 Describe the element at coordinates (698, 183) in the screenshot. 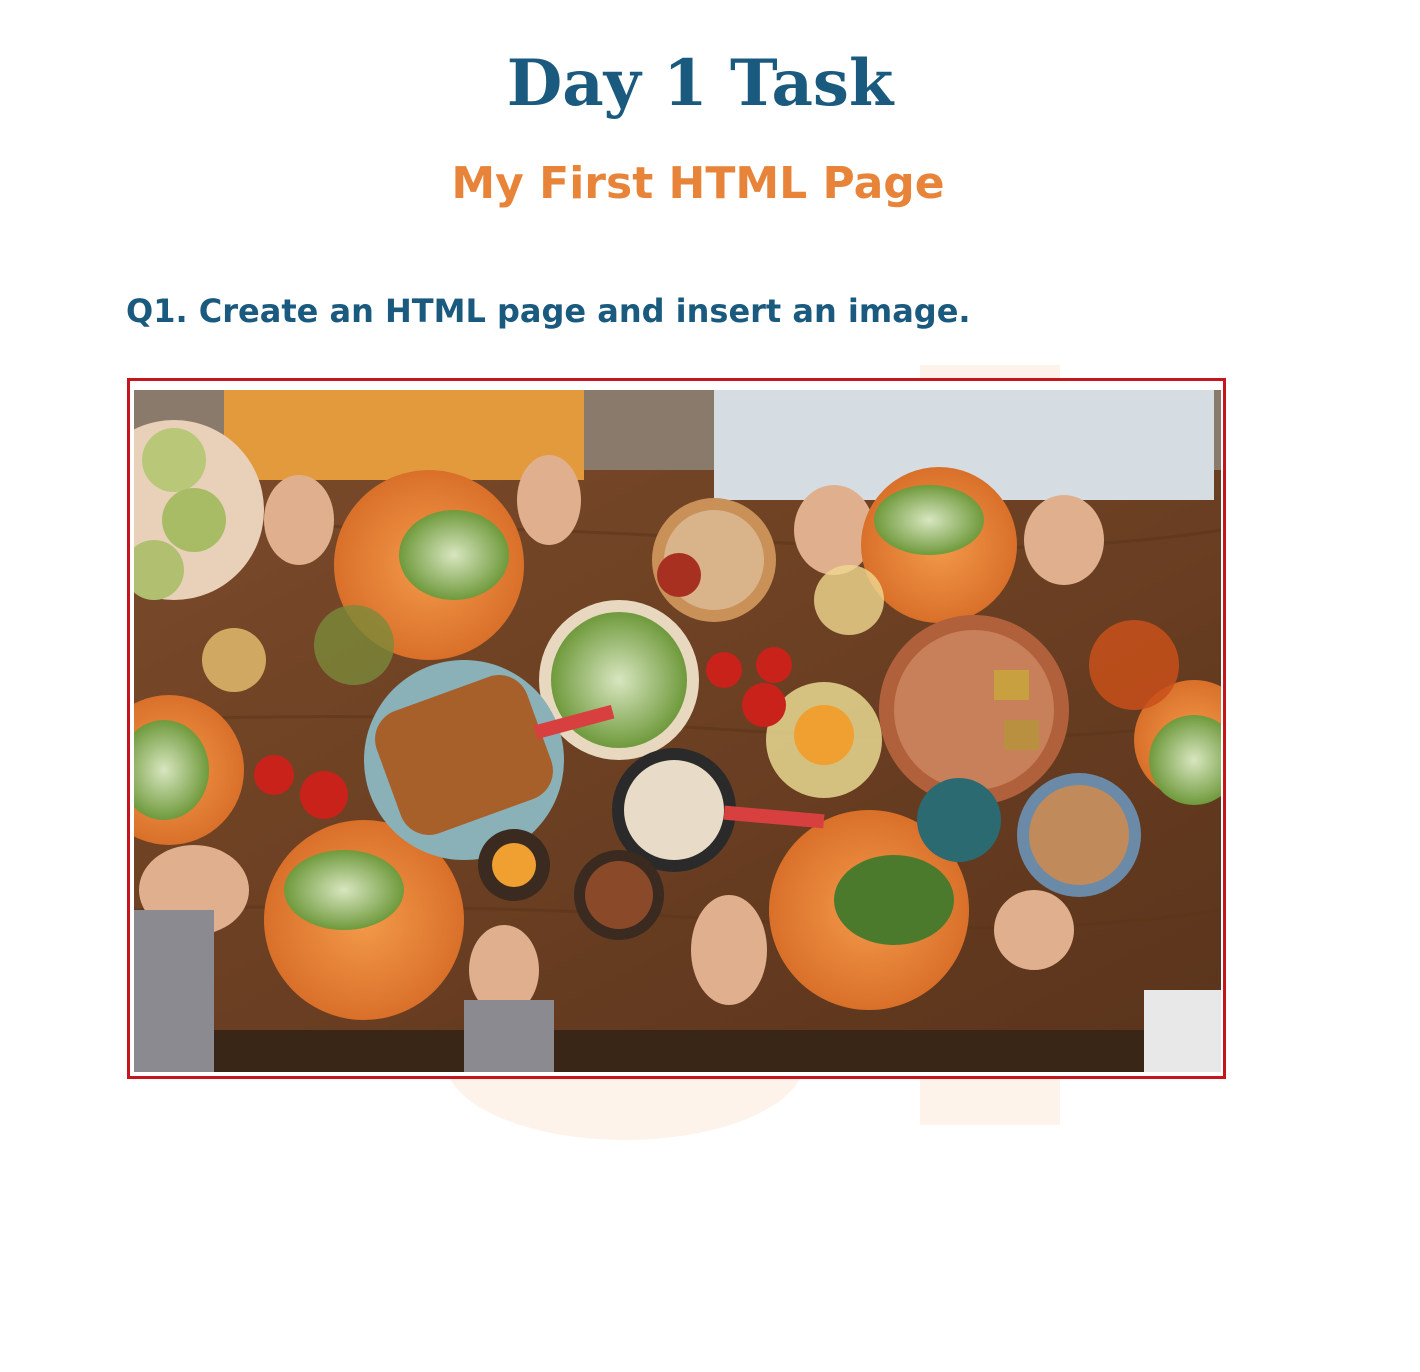

I see `page-subtitle: My First HTML Page` at that location.